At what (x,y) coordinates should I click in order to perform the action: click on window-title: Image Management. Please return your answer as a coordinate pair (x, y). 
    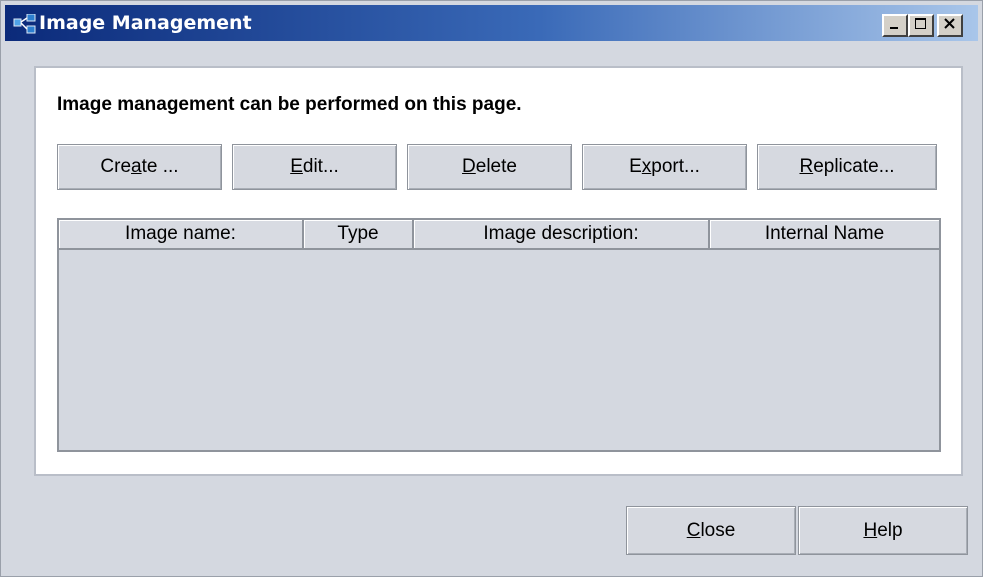
    Looking at the image, I should click on (145, 23).